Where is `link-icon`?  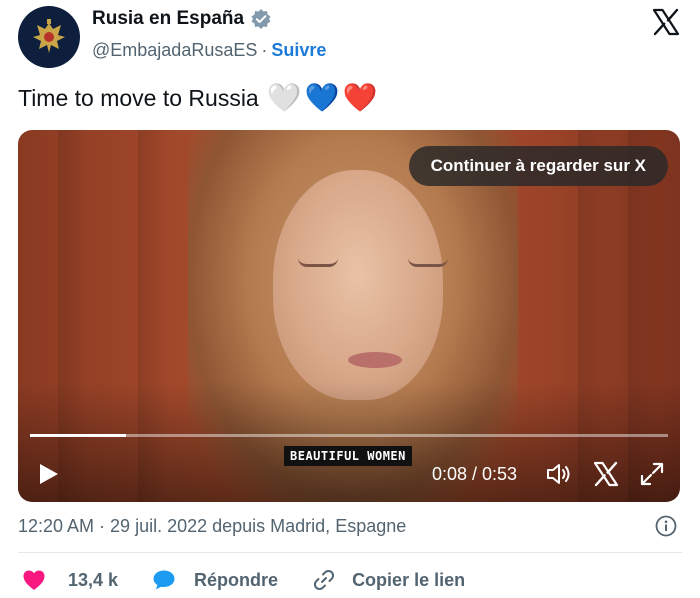
link-icon is located at coordinates (324, 580).